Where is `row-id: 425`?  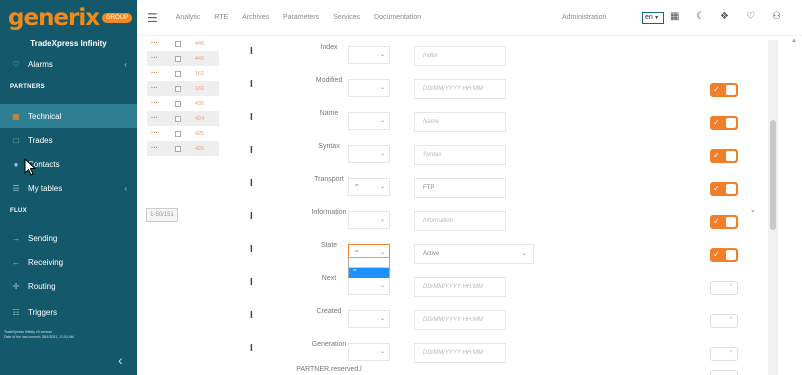
row-id: 425 is located at coordinates (200, 133).